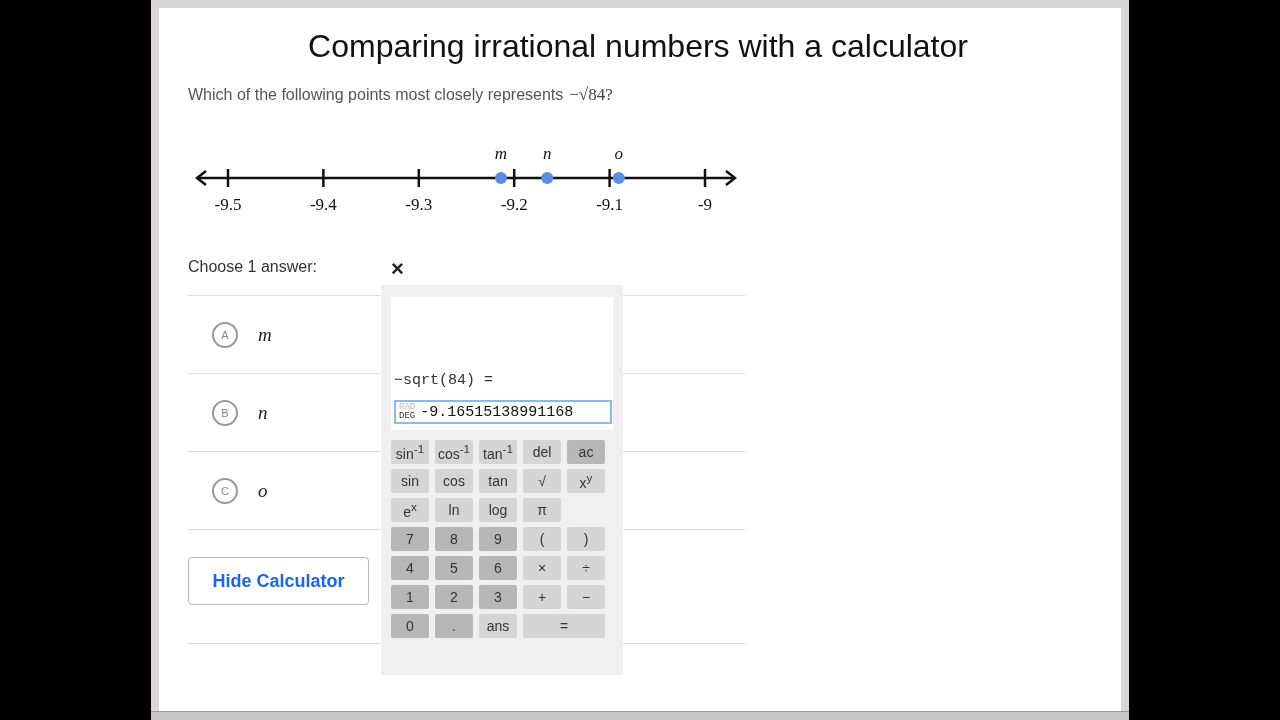 Image resolution: width=1280 pixels, height=720 pixels. I want to click on calculator-key: tan$^{-1}$, so click(498, 452).